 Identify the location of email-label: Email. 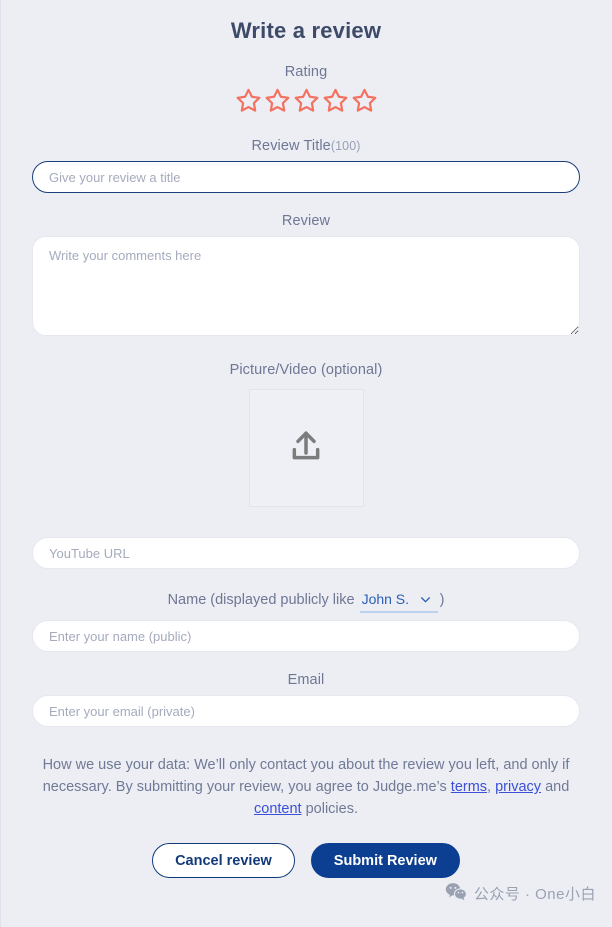
(306, 680).